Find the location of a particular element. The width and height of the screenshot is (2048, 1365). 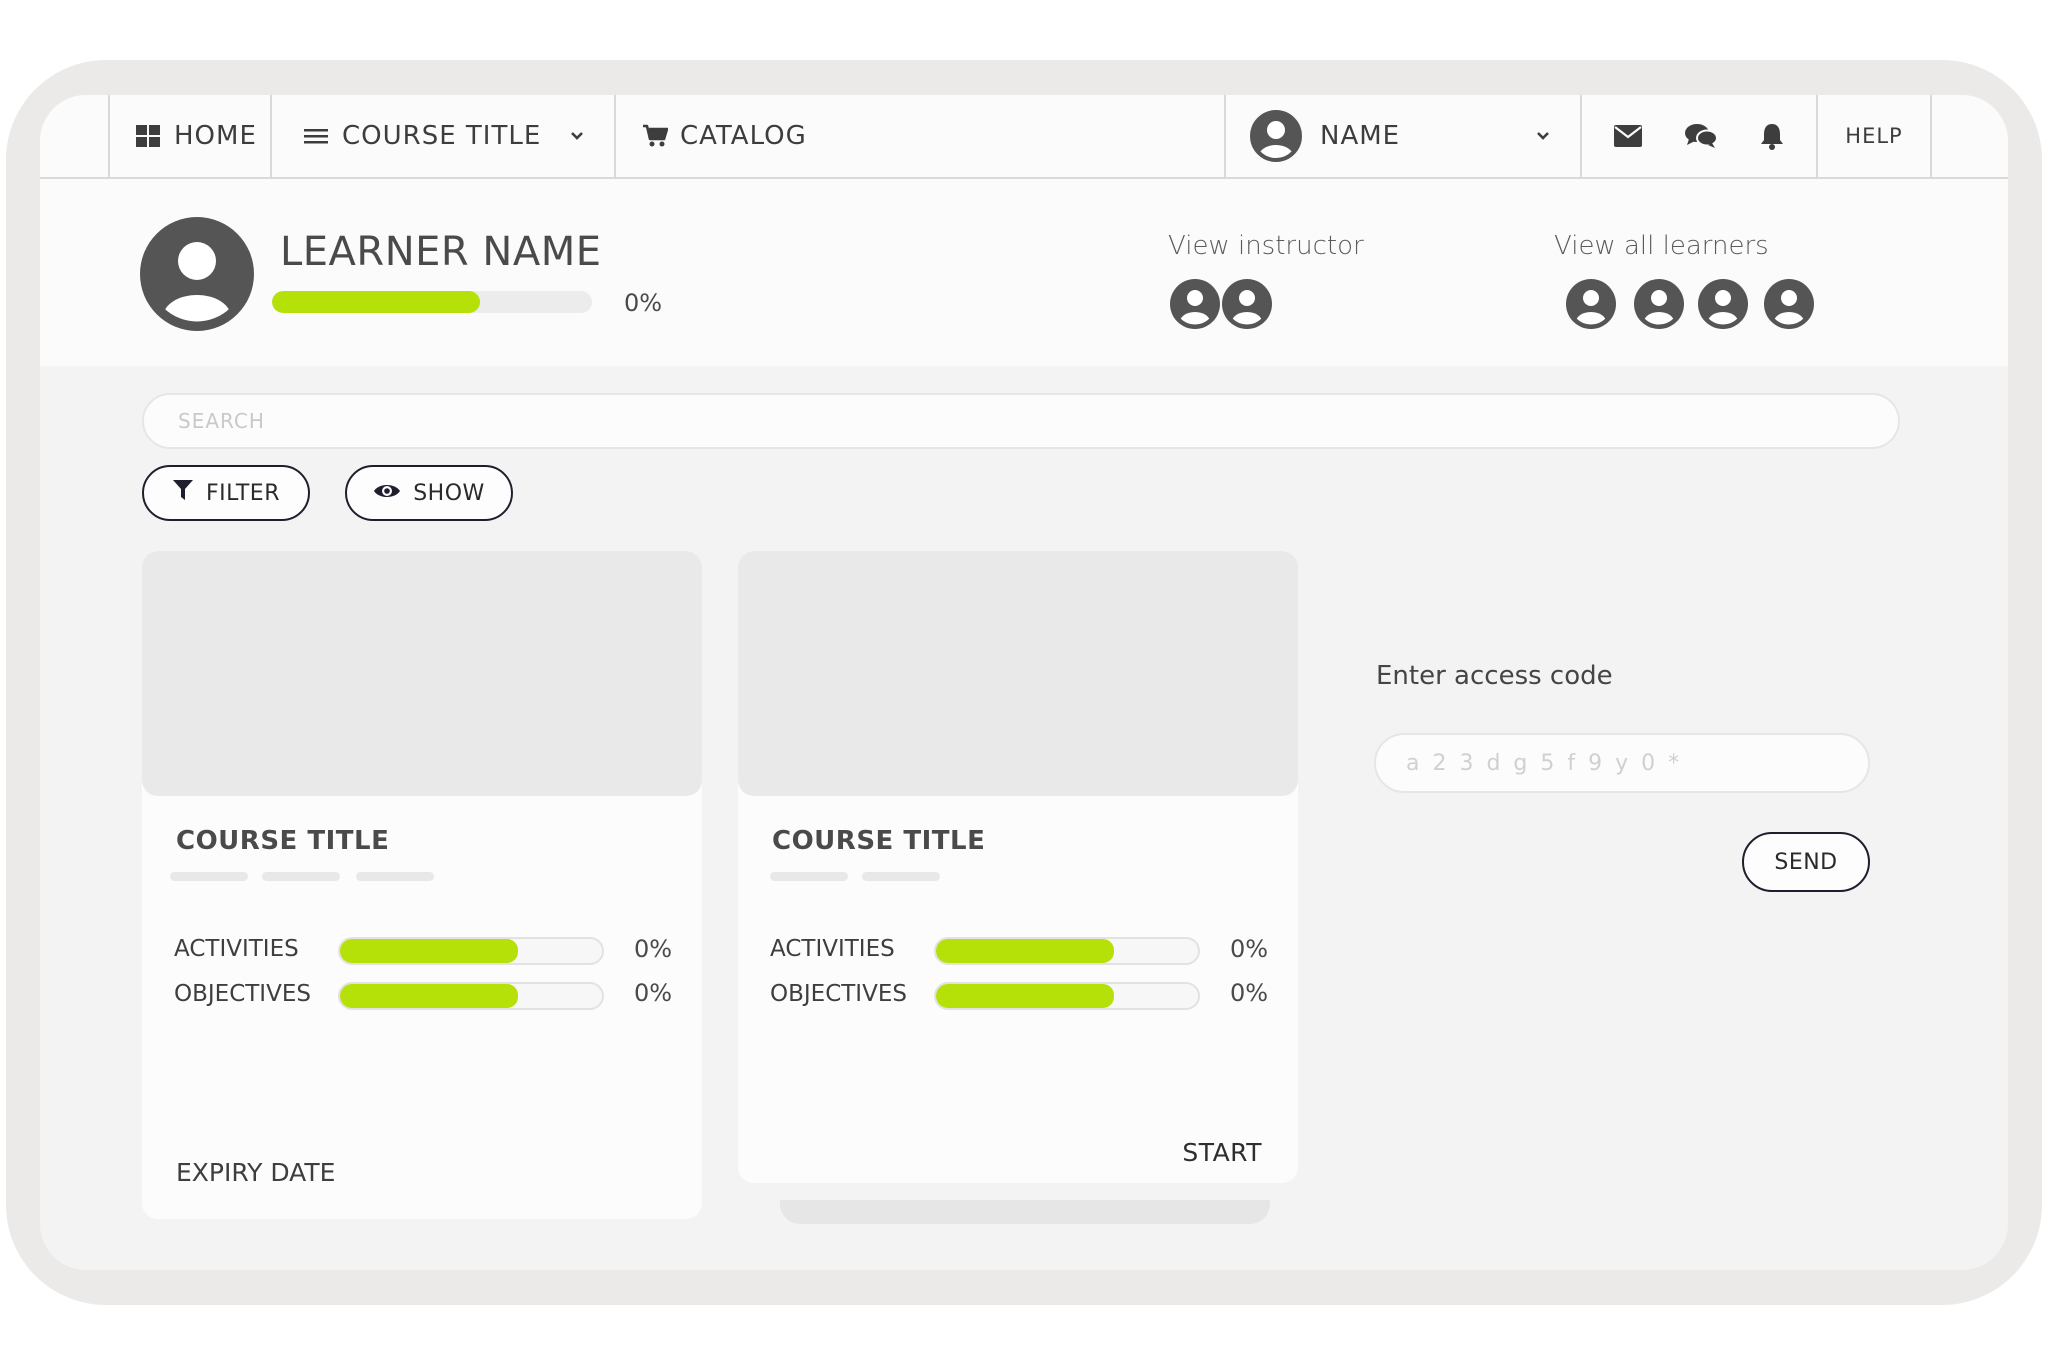

learner-progress-bar is located at coordinates (432, 302).